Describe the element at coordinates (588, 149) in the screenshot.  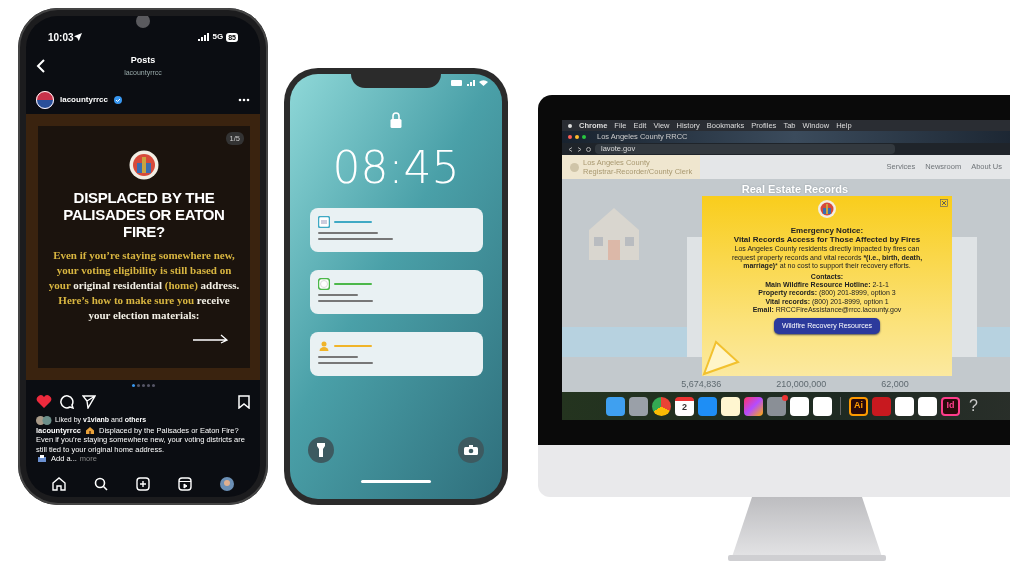
I see `reload-icon` at that location.